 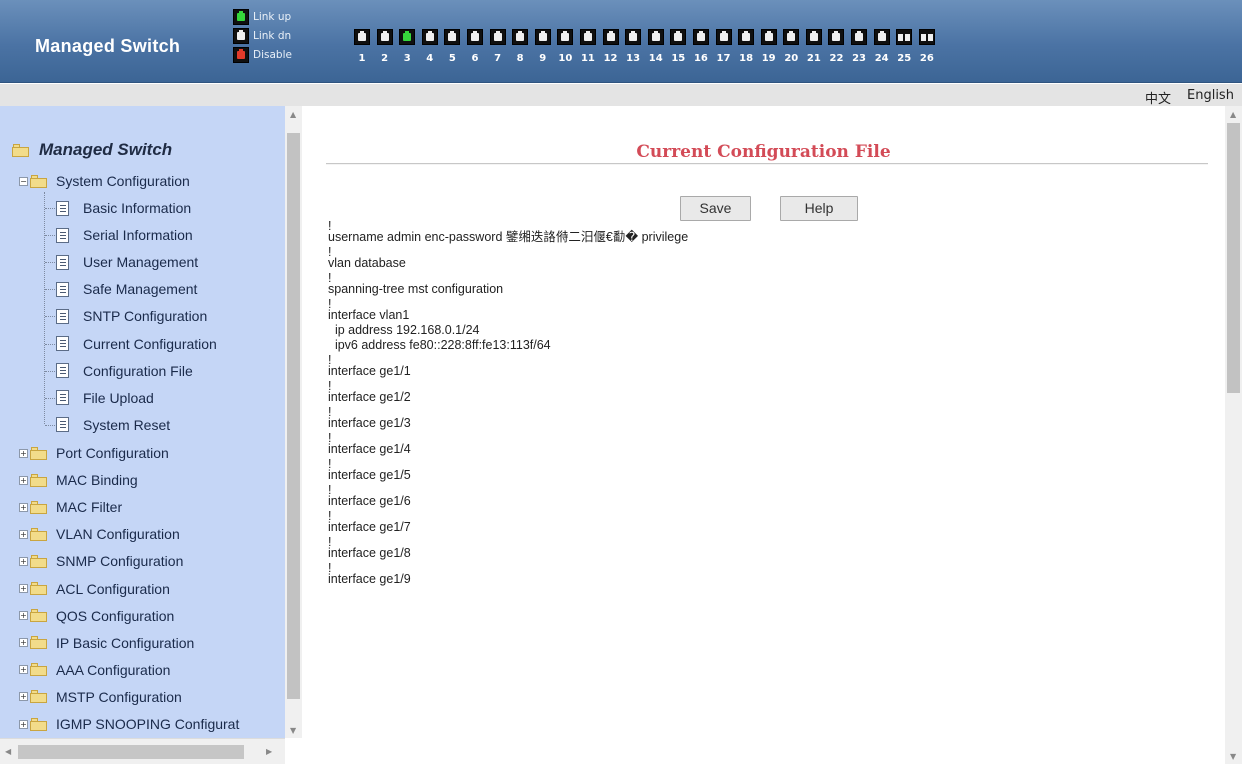 What do you see at coordinates (38, 588) in the screenshot?
I see `folder-icon` at bounding box center [38, 588].